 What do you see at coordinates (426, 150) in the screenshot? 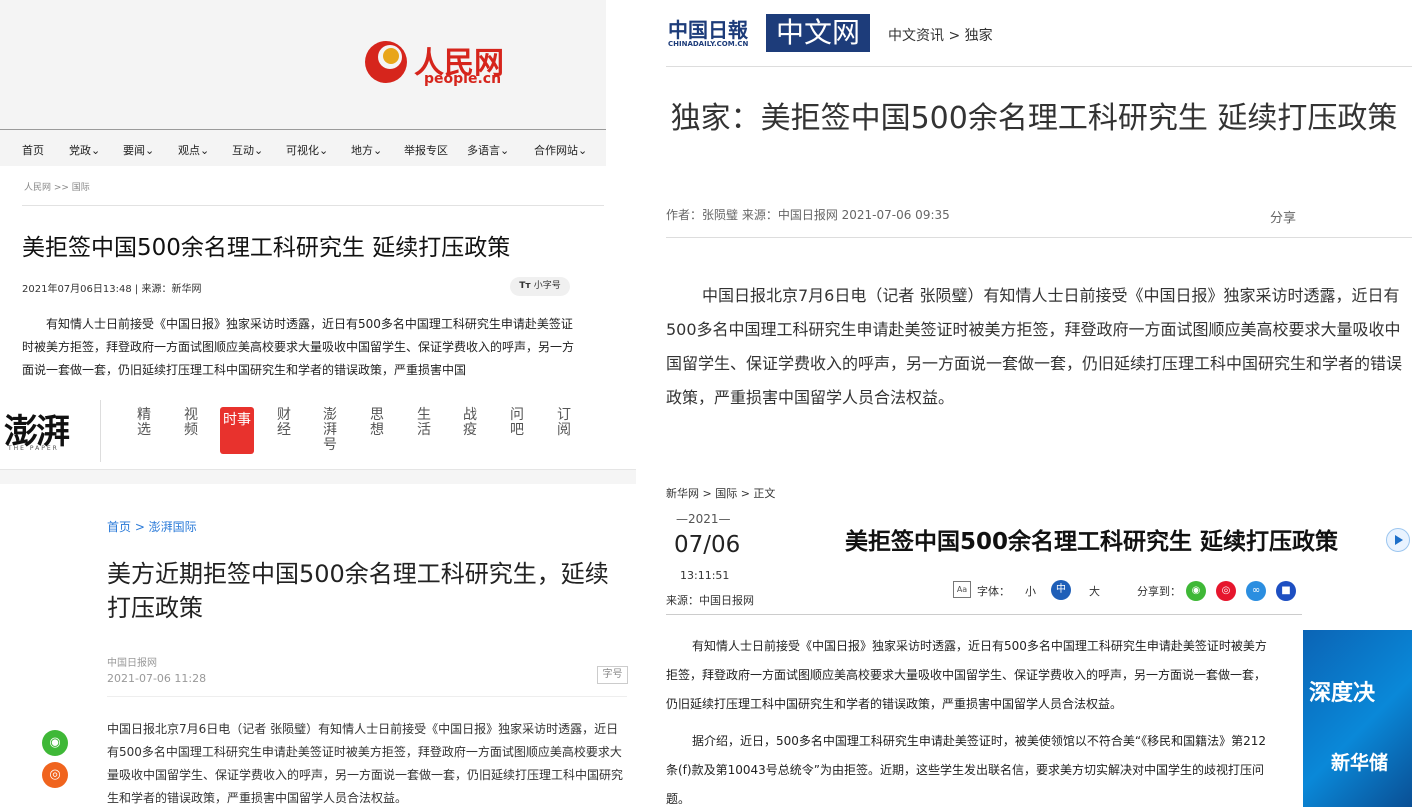
I see `people-nav-report: 举报专区` at bounding box center [426, 150].